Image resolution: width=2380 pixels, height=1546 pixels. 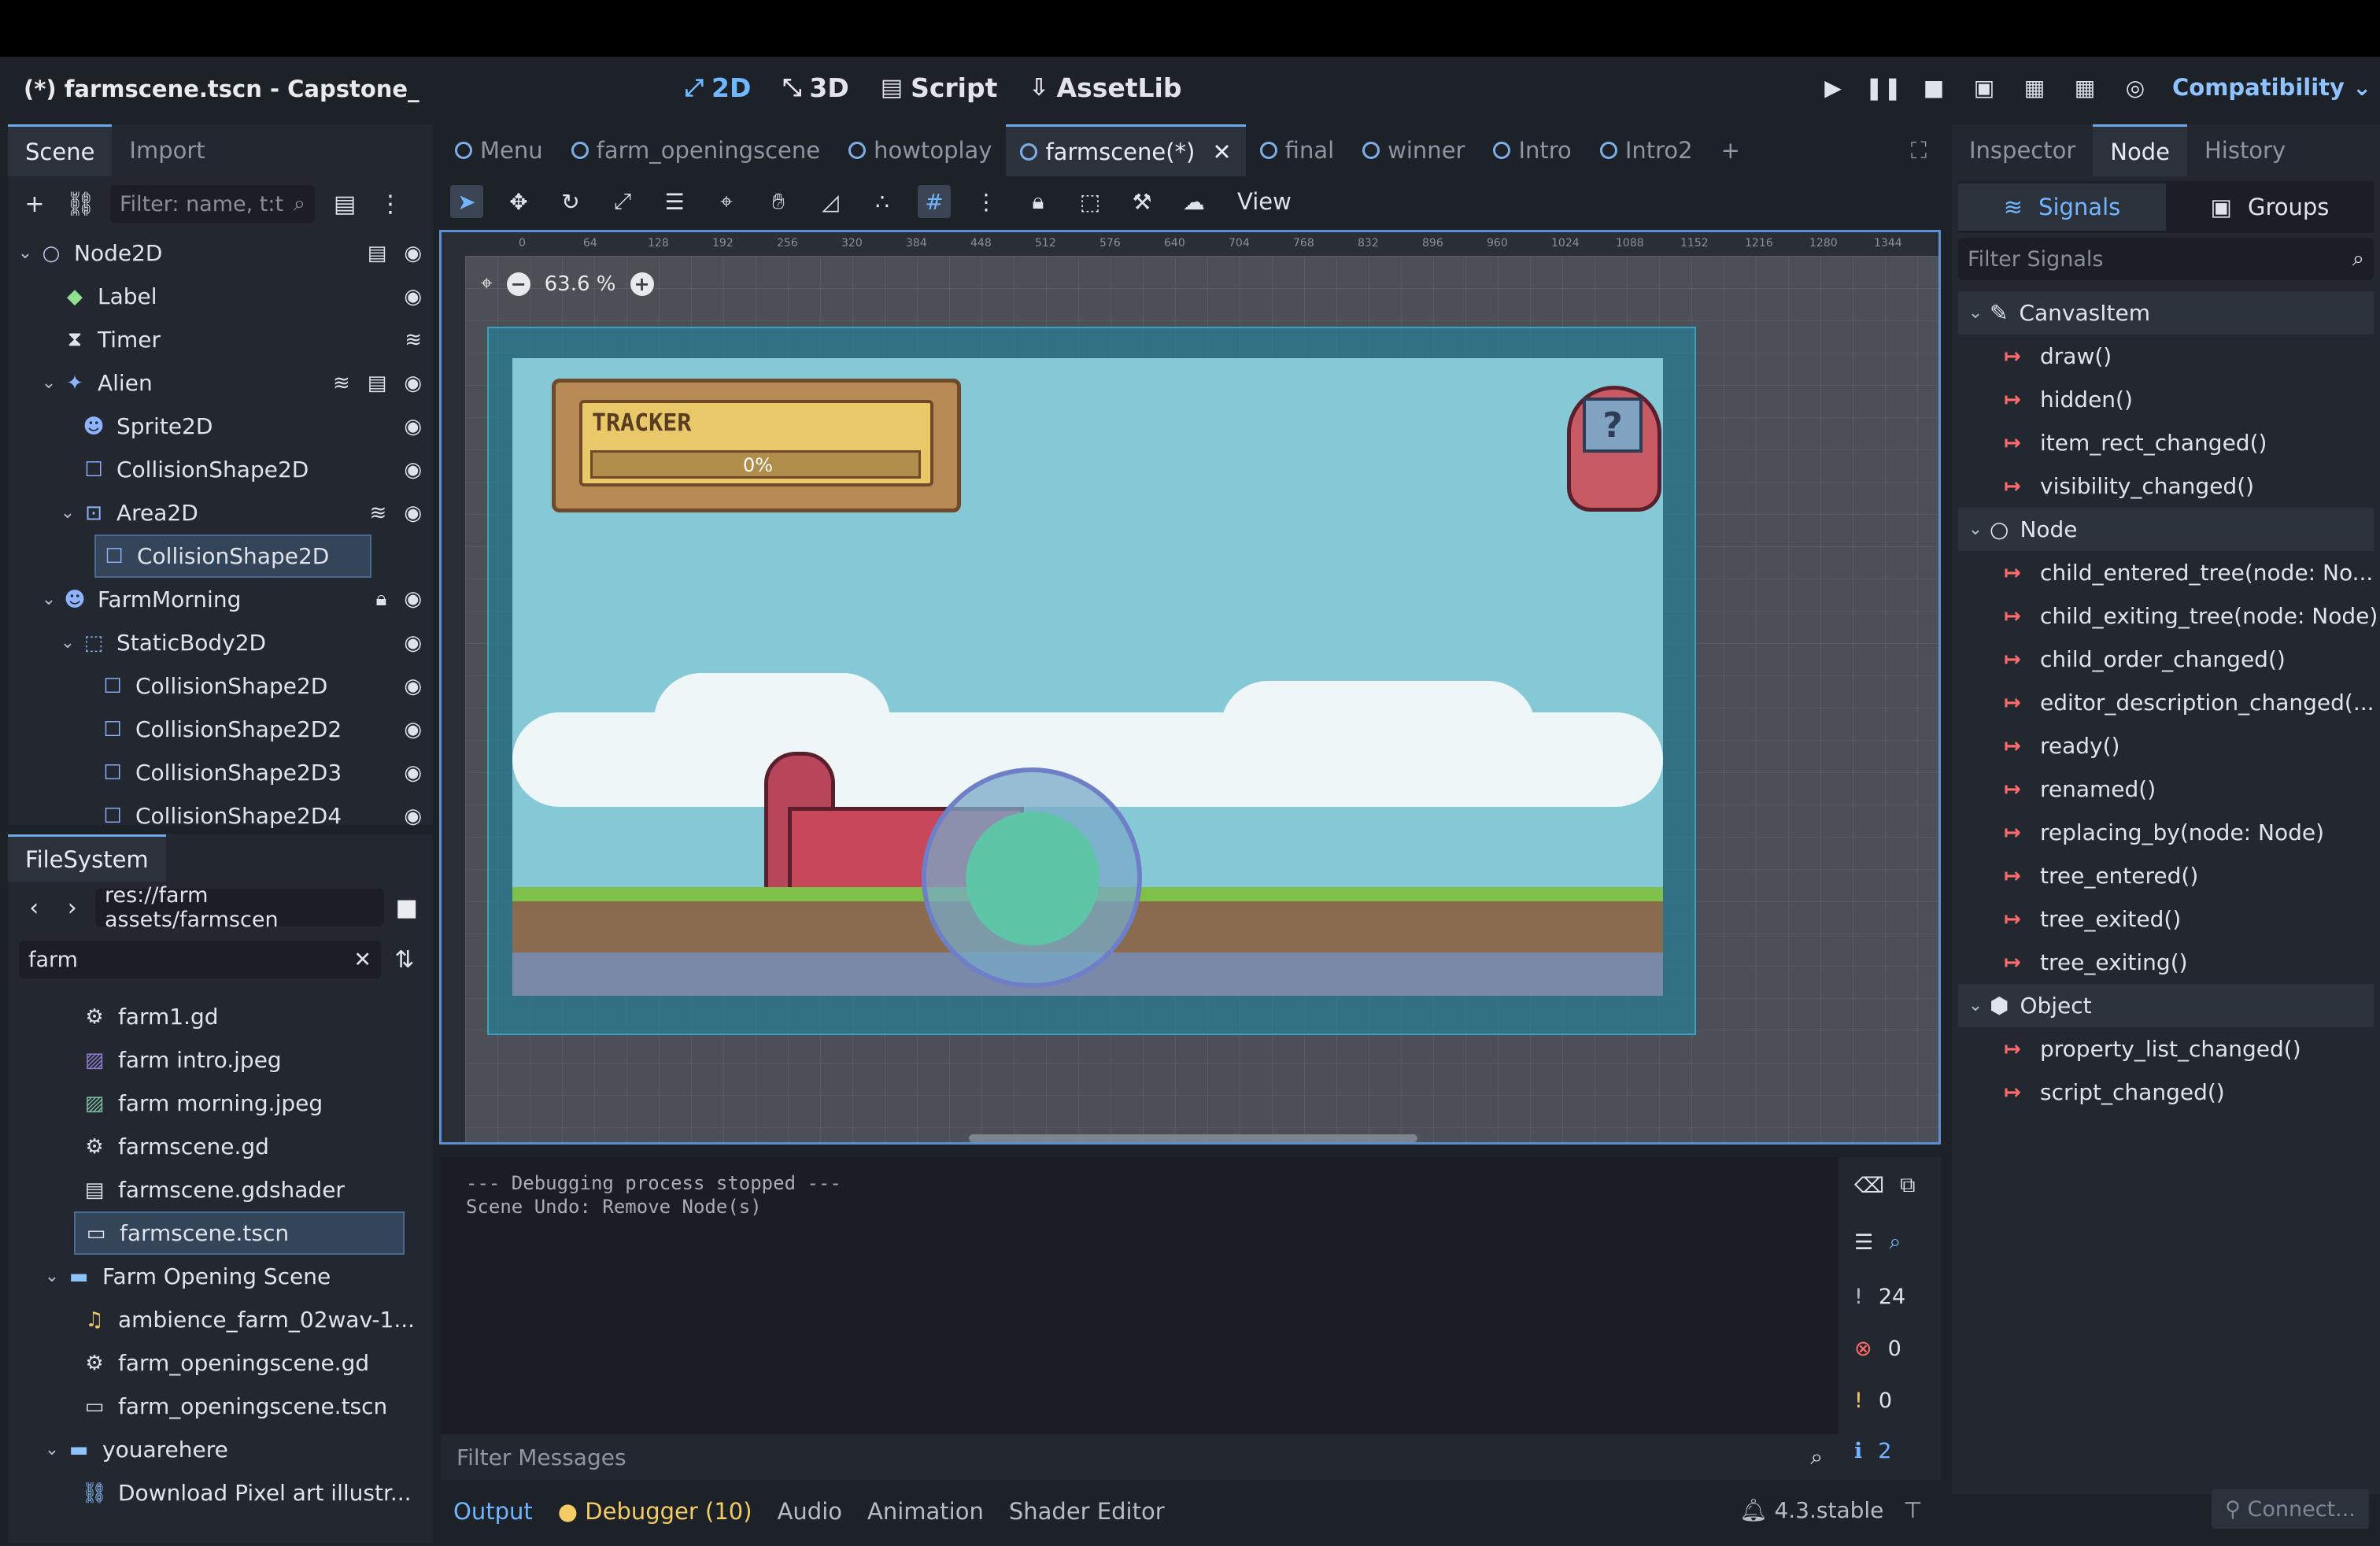 I want to click on pivot-mode-button: ⌖, so click(x=726, y=201).